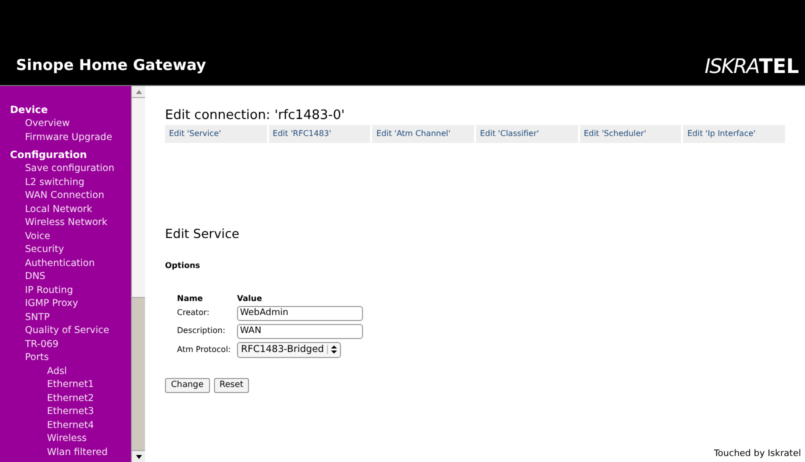  What do you see at coordinates (65, 182) in the screenshot?
I see `sidebar-link: L2 switching` at bounding box center [65, 182].